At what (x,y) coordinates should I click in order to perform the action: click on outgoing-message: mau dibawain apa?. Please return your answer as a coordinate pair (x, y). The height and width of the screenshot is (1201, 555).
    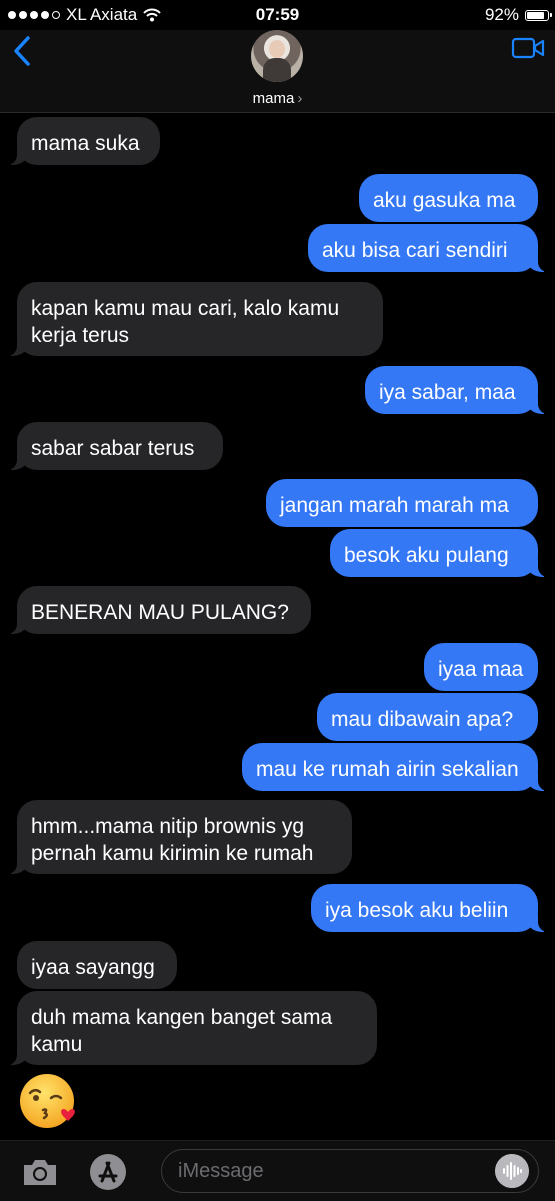
    Looking at the image, I should click on (427, 717).